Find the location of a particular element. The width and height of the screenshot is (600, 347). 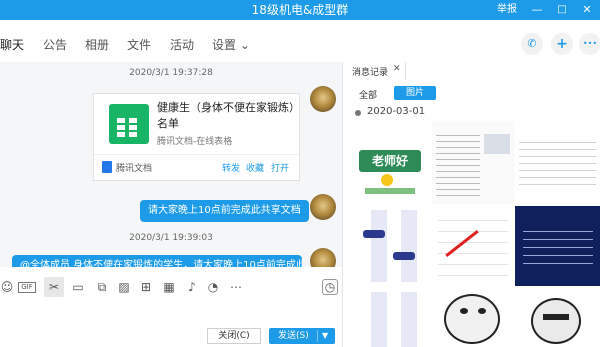

thumb-decoration is located at coordinates (390, 191).